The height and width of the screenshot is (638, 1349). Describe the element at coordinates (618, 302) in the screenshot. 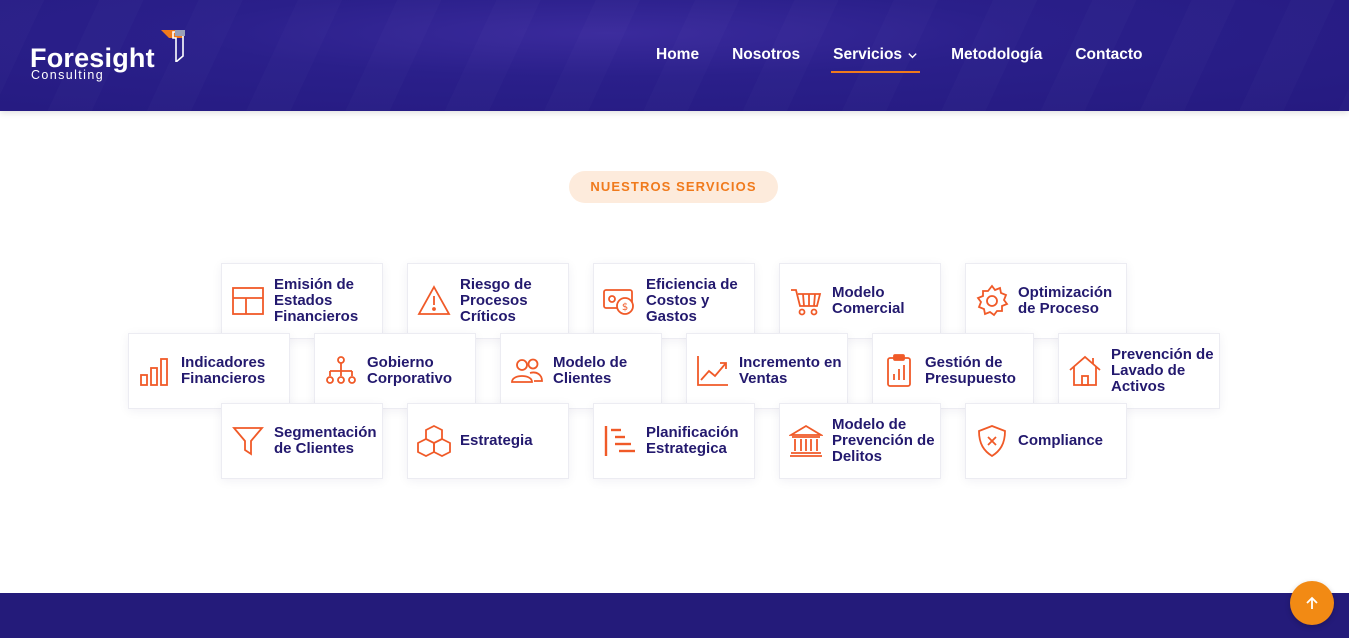

I see `money-icon: $` at that location.